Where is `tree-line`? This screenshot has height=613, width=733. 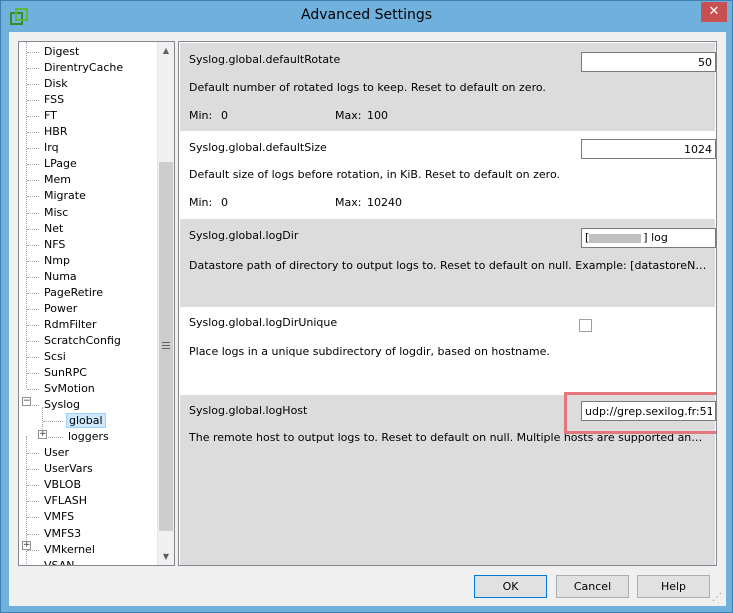
tree-line is located at coordinates (26, 215).